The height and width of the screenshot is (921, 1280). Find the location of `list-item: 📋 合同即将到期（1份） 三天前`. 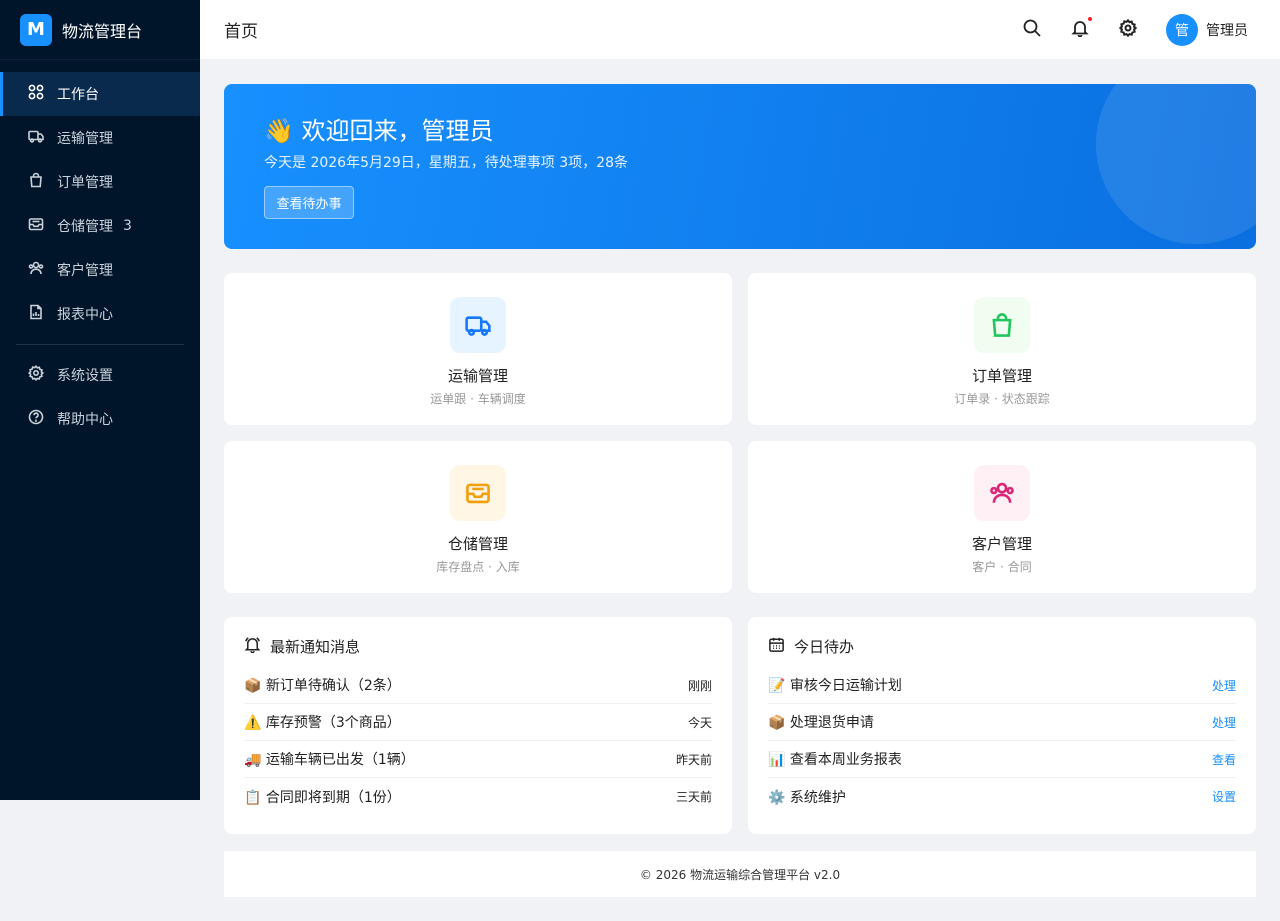

list-item: 📋 合同即将到期（1份） 三天前 is located at coordinates (478, 796).